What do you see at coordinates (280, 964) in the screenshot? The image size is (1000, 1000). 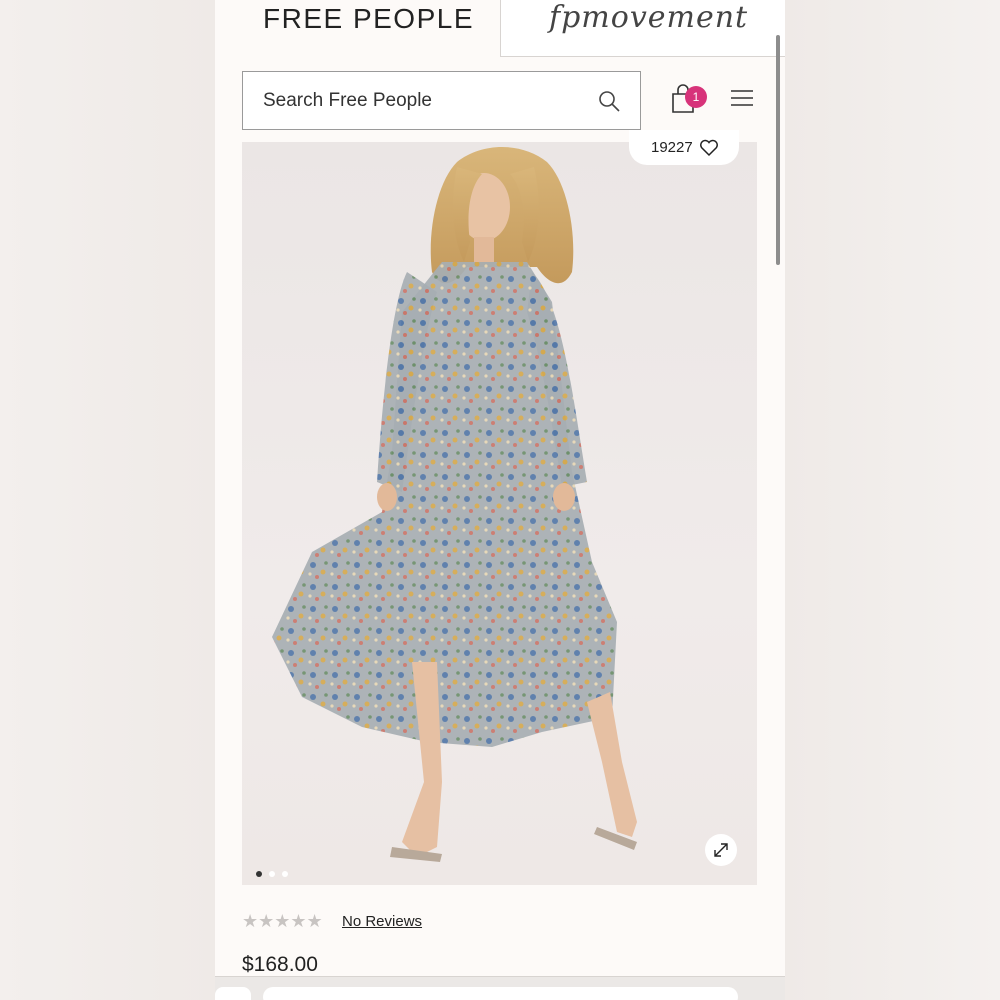 I see `product-price: $168.00` at bounding box center [280, 964].